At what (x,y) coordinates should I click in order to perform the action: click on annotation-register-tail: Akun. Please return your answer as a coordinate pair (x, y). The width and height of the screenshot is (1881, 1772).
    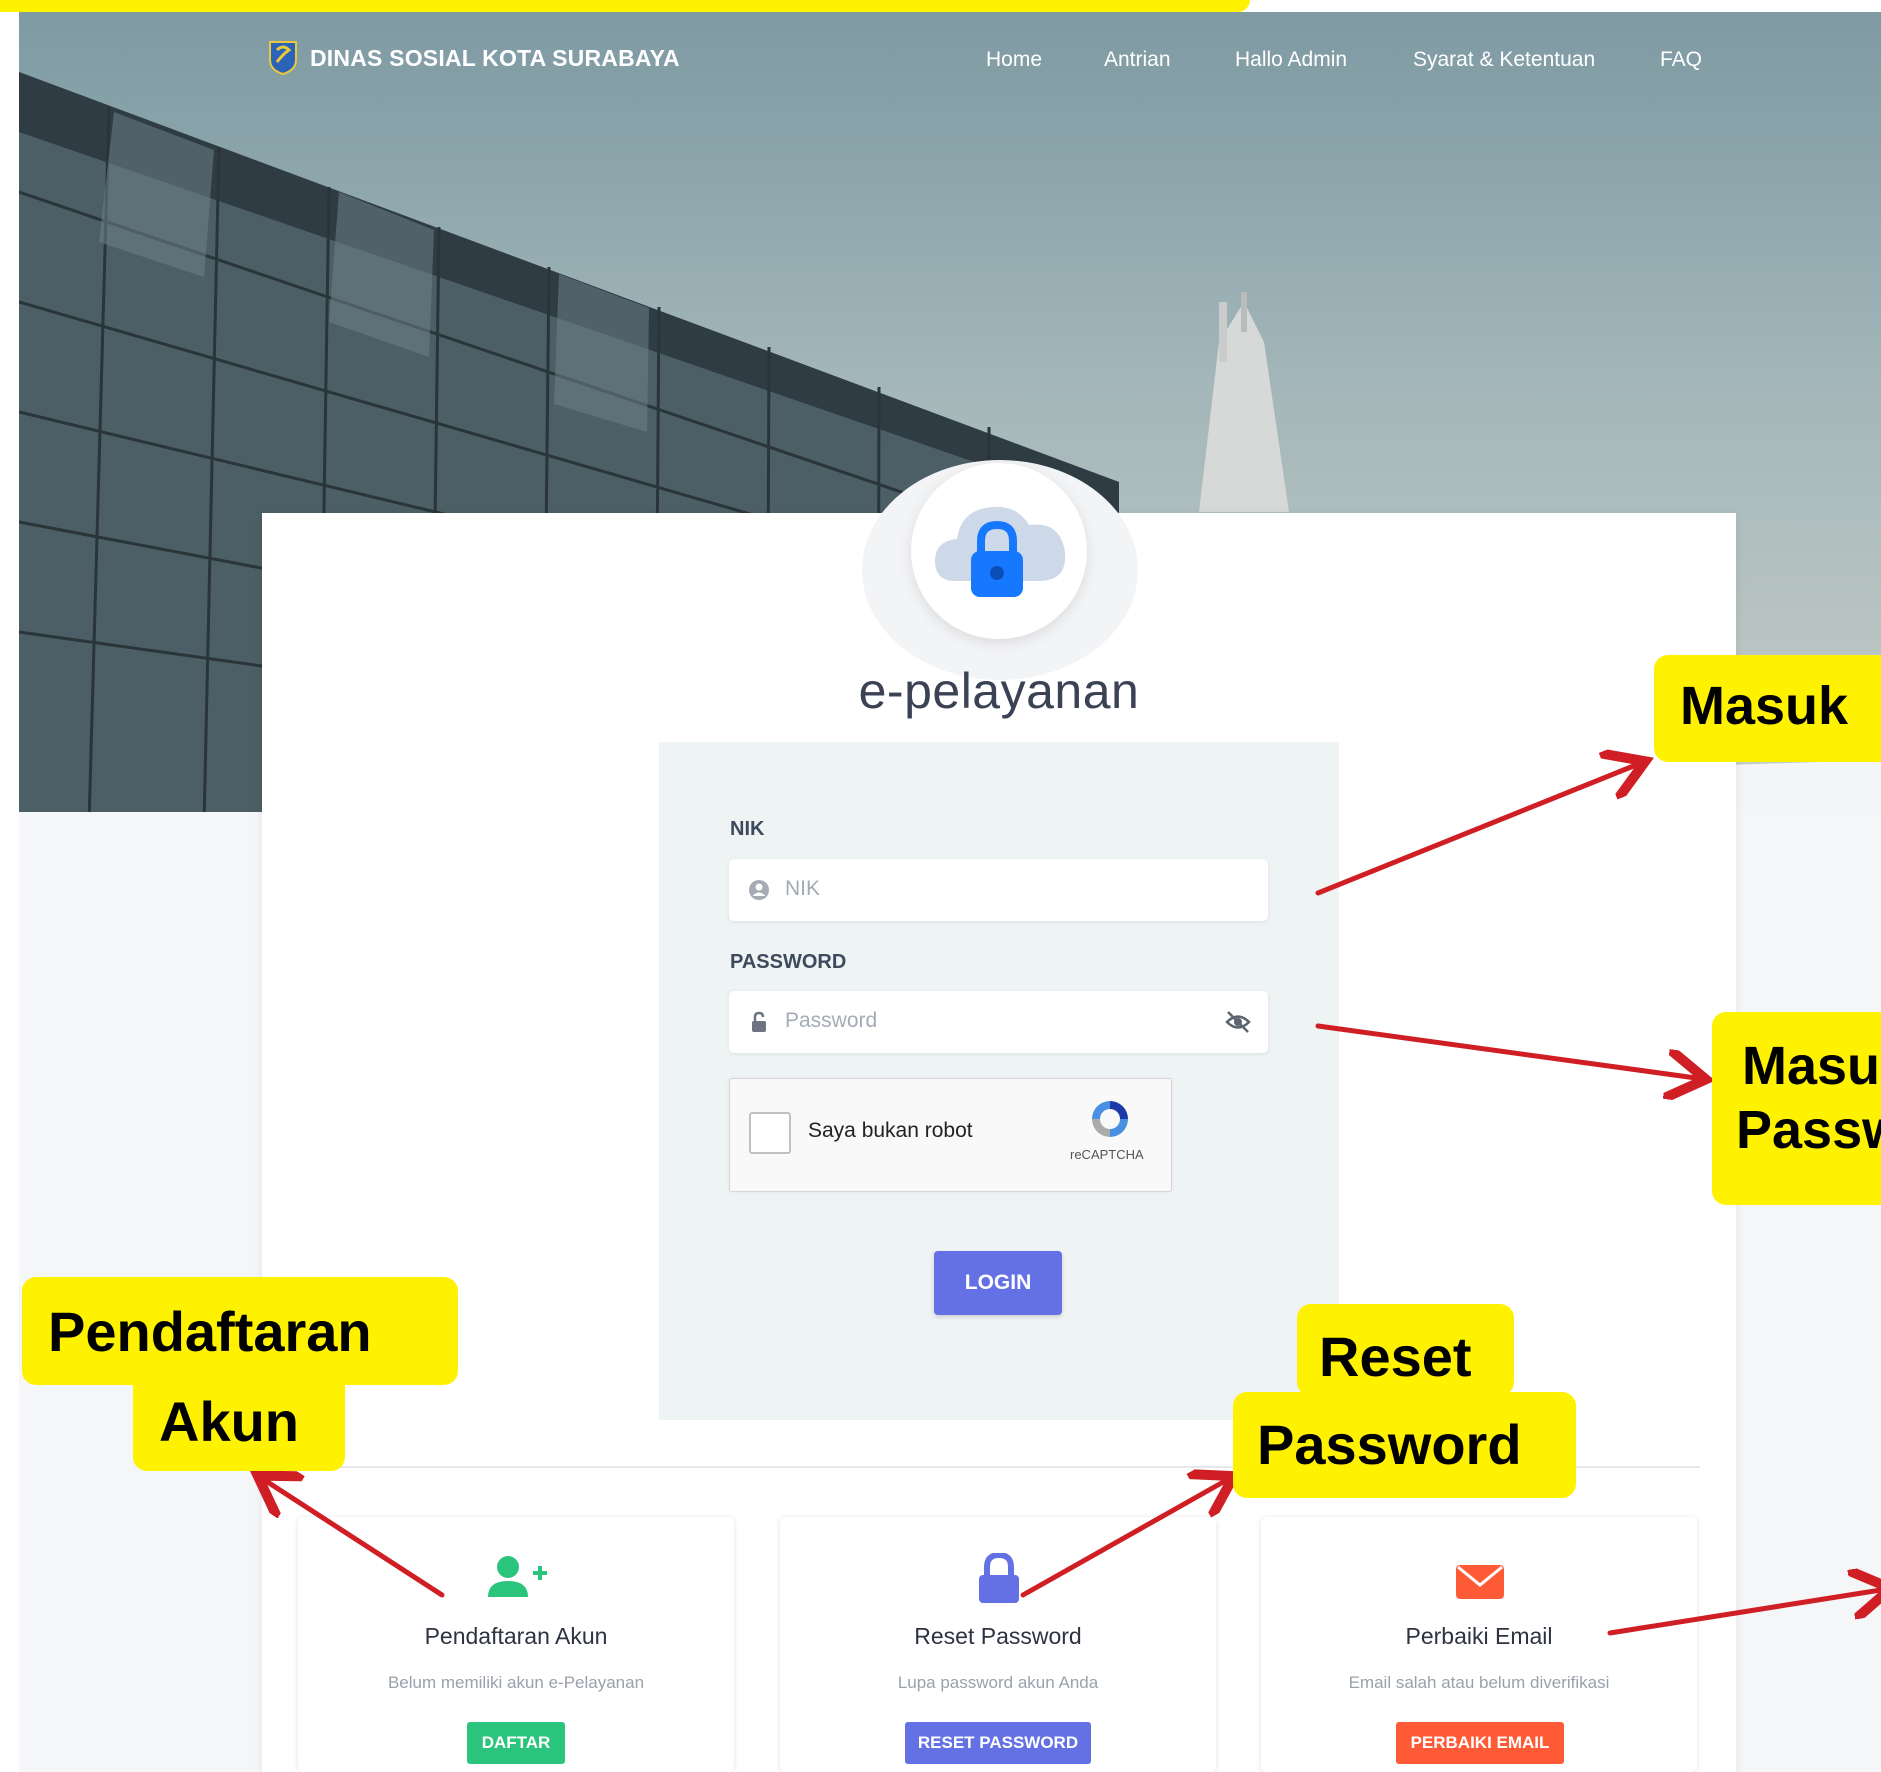
    Looking at the image, I should click on (239, 1428).